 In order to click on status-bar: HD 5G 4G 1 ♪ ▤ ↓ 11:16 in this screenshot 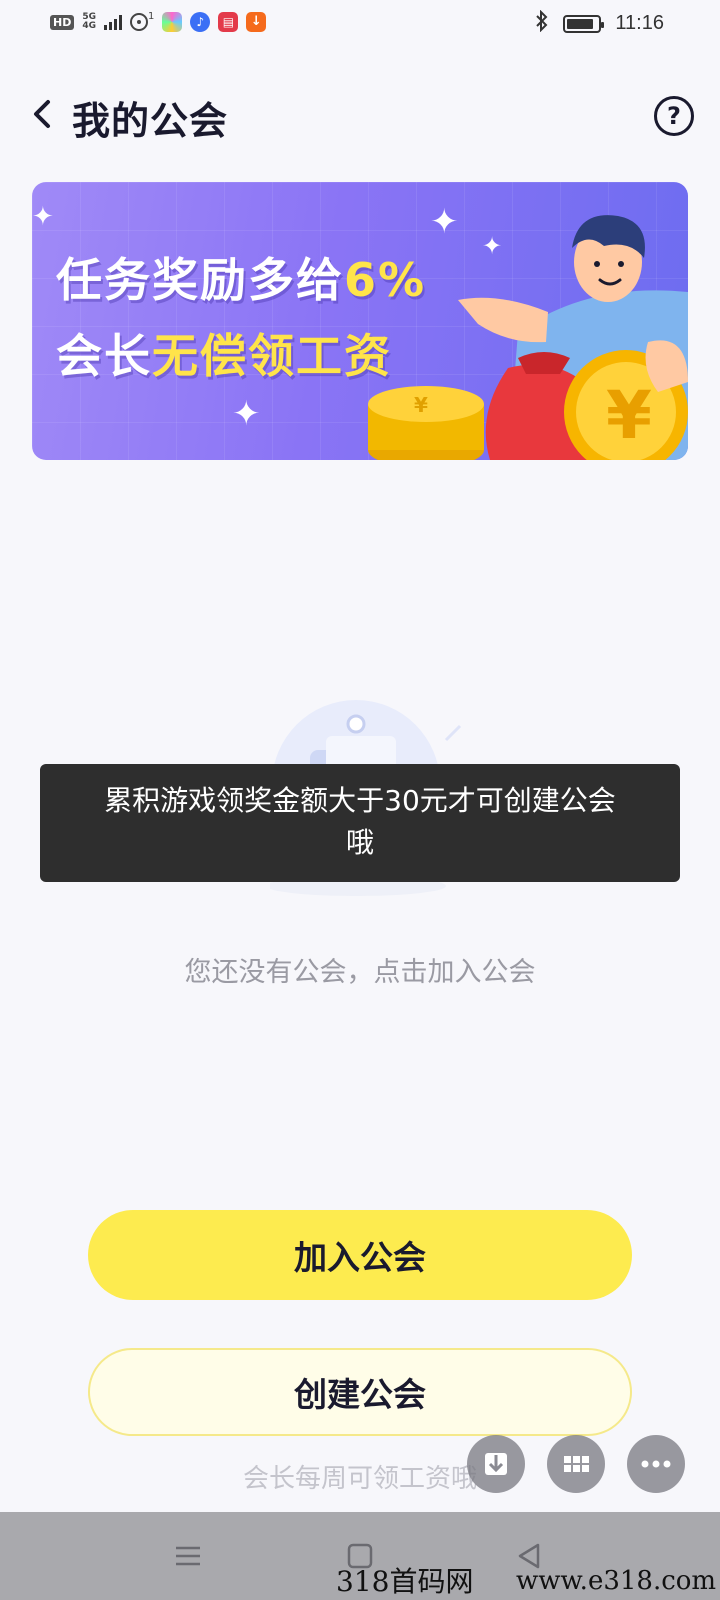, I will do `click(360, 25)`.